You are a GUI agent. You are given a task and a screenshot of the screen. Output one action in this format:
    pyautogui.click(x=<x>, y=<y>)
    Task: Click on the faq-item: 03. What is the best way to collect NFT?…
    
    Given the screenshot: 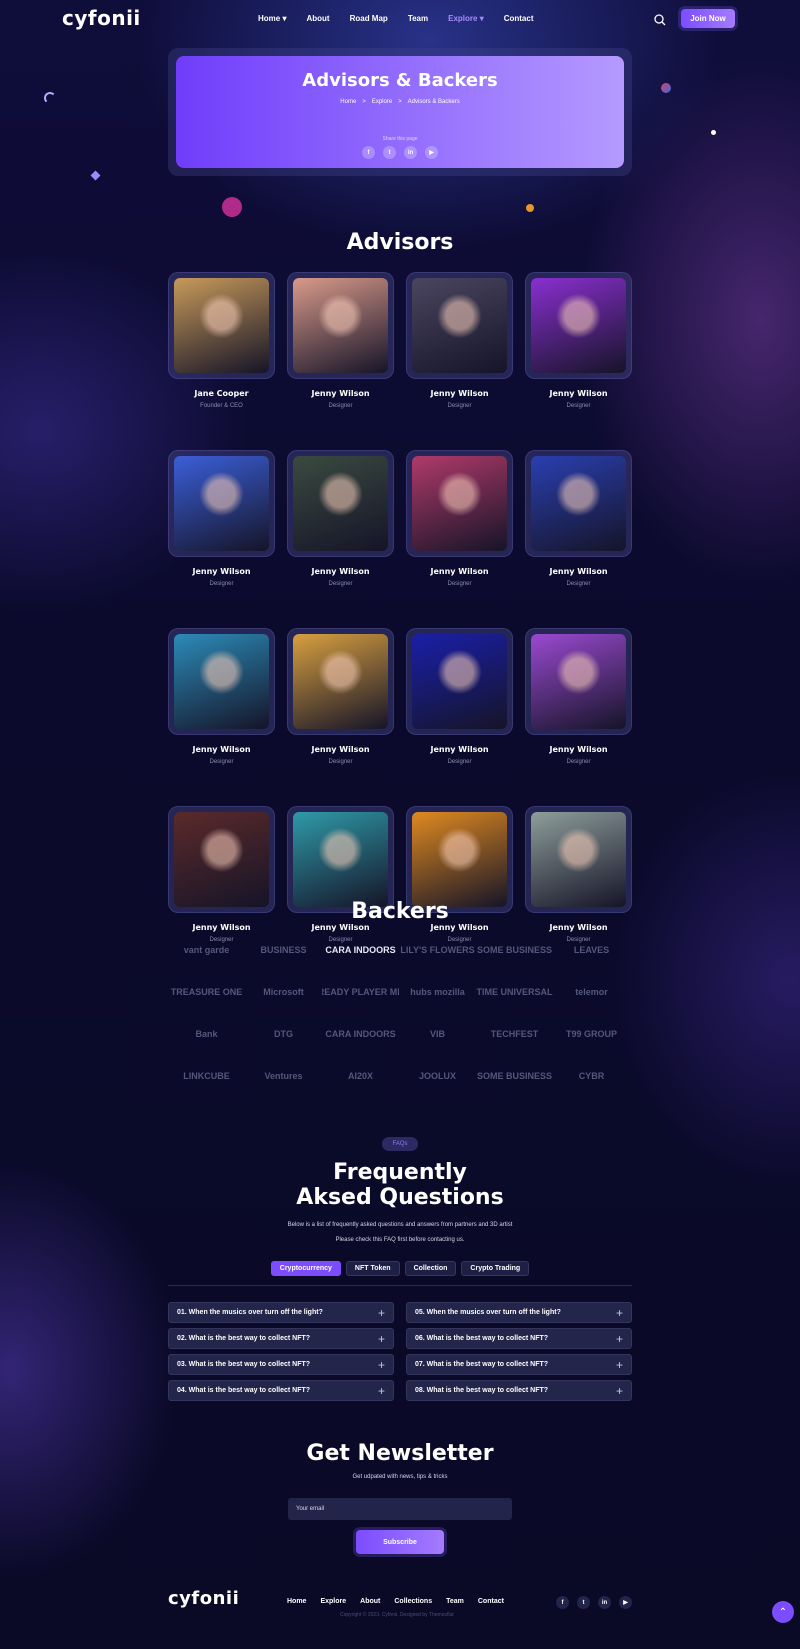 What is the action you would take?
    pyautogui.click(x=281, y=1364)
    